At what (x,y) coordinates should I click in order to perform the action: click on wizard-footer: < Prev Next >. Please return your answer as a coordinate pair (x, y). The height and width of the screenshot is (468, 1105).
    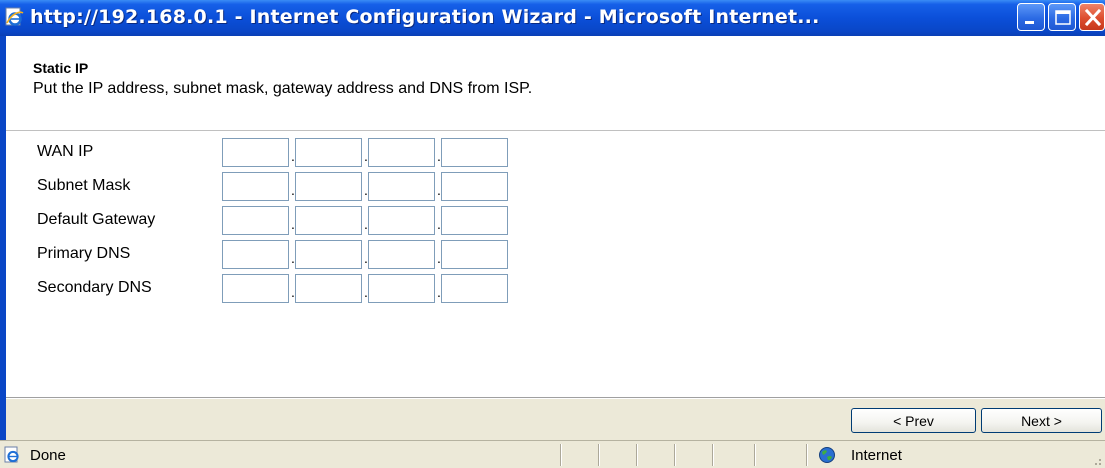
    Looking at the image, I should click on (555, 419).